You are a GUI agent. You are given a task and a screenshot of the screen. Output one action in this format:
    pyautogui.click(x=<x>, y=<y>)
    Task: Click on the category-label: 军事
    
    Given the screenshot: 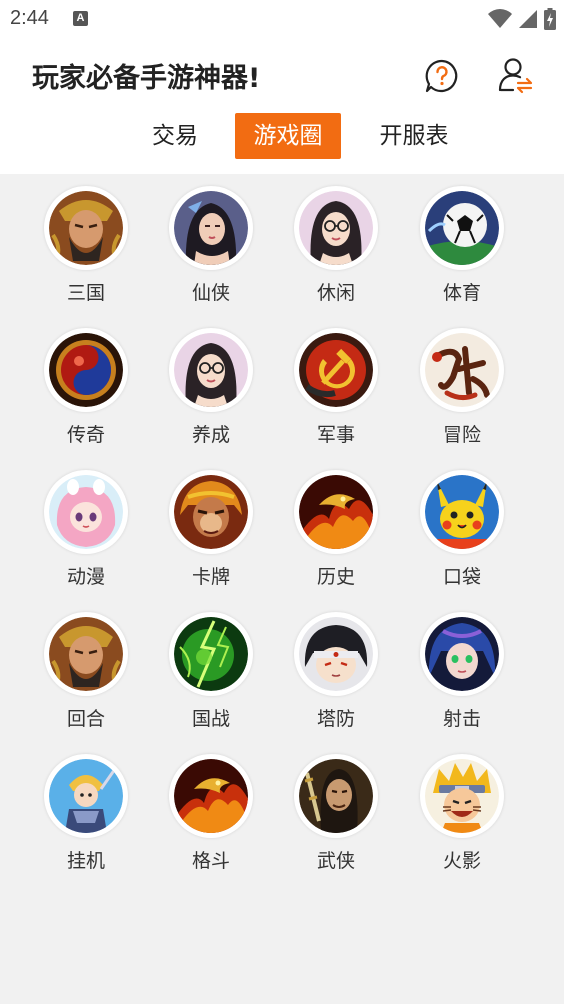 What is the action you would take?
    pyautogui.click(x=335, y=435)
    